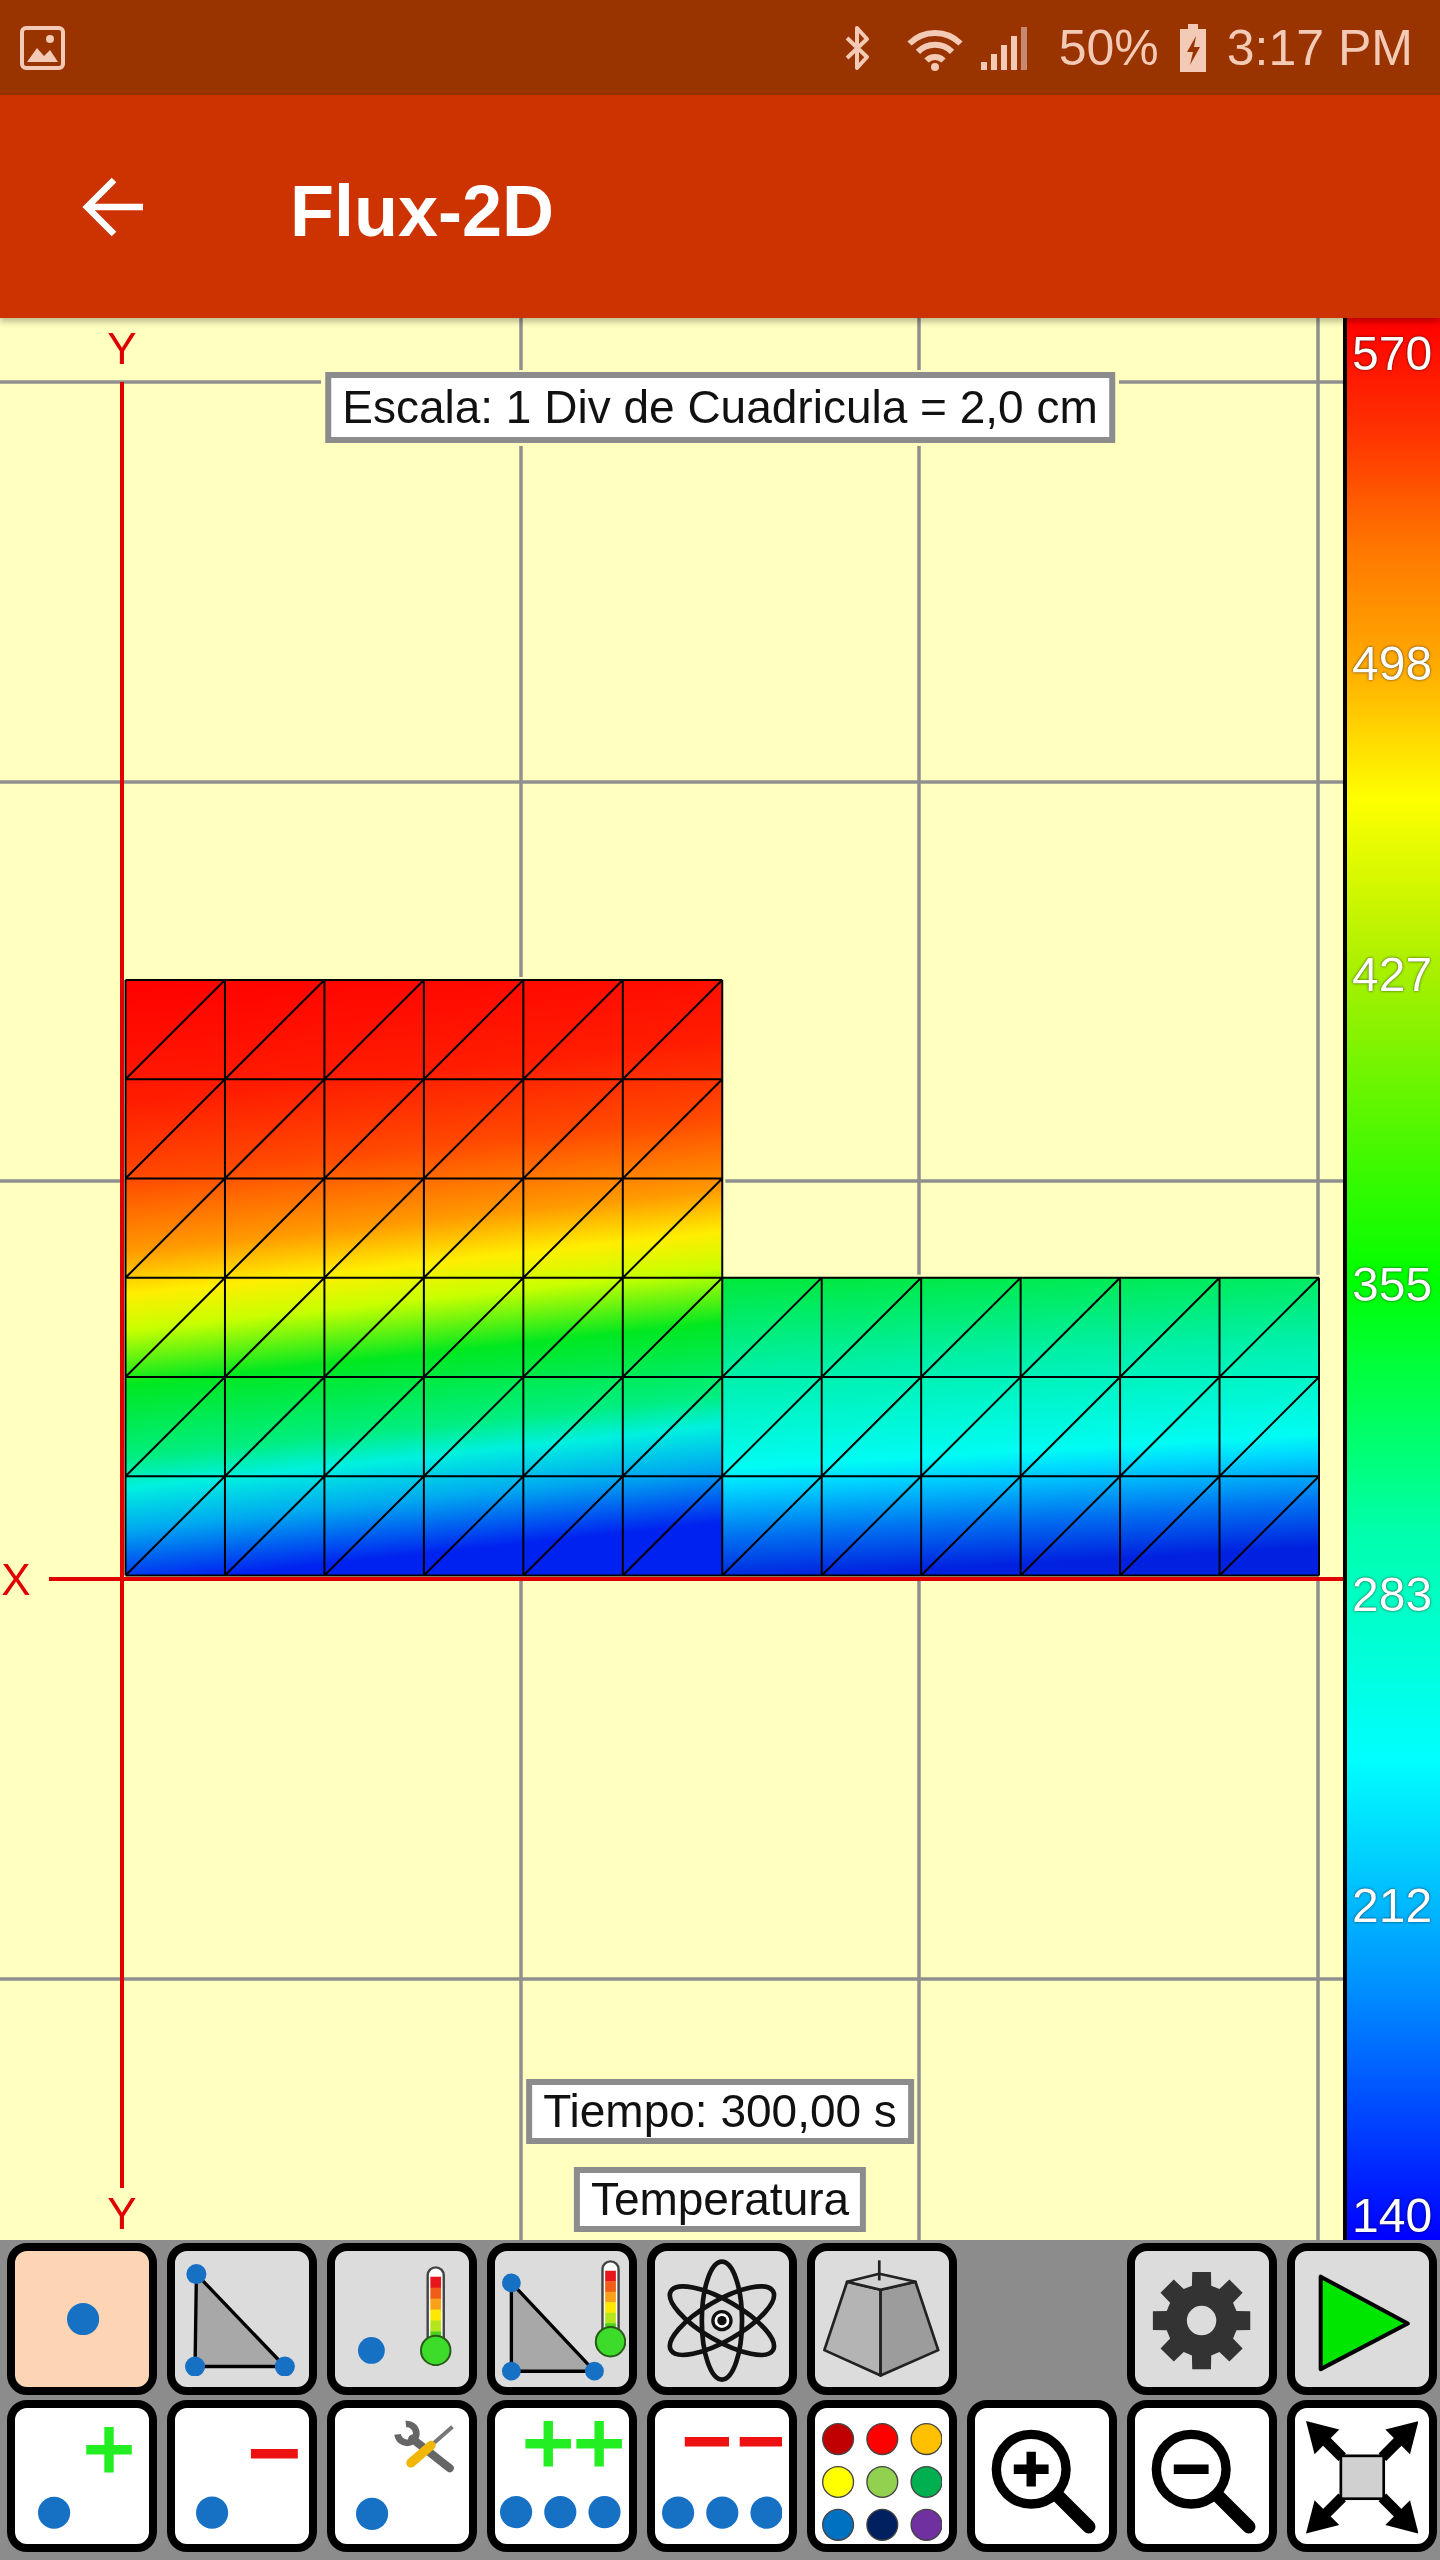  I want to click on element-tool-button, so click(242, 2319).